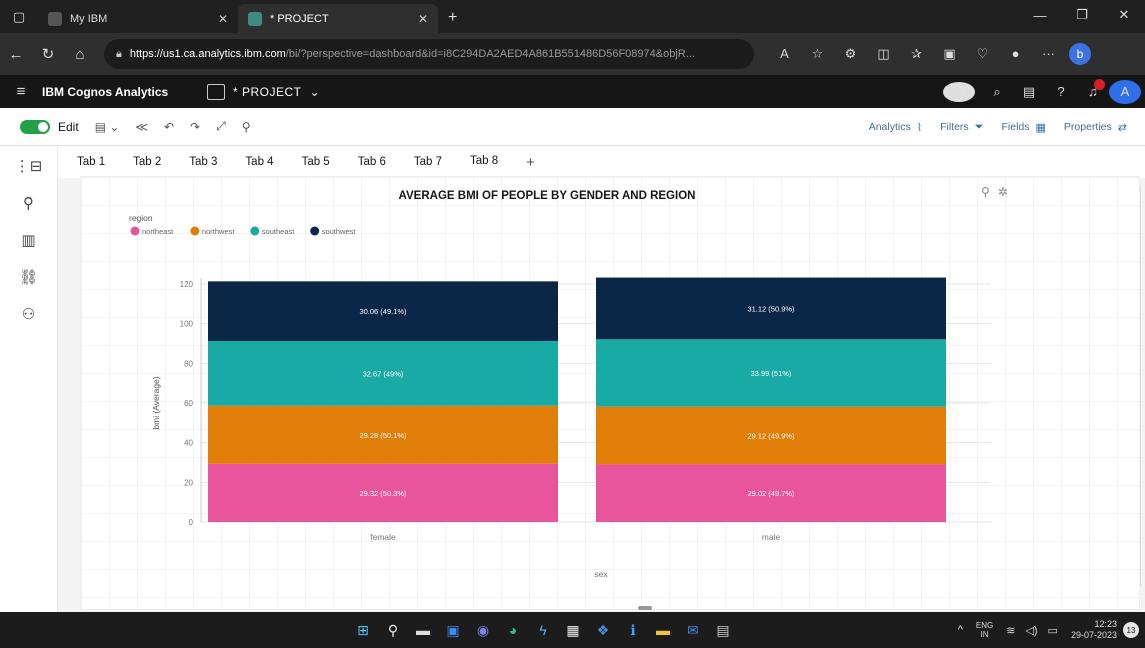 This screenshot has height=648, width=1145. What do you see at coordinates (723, 630) in the screenshot?
I see `notepad-icon: ▤` at bounding box center [723, 630].